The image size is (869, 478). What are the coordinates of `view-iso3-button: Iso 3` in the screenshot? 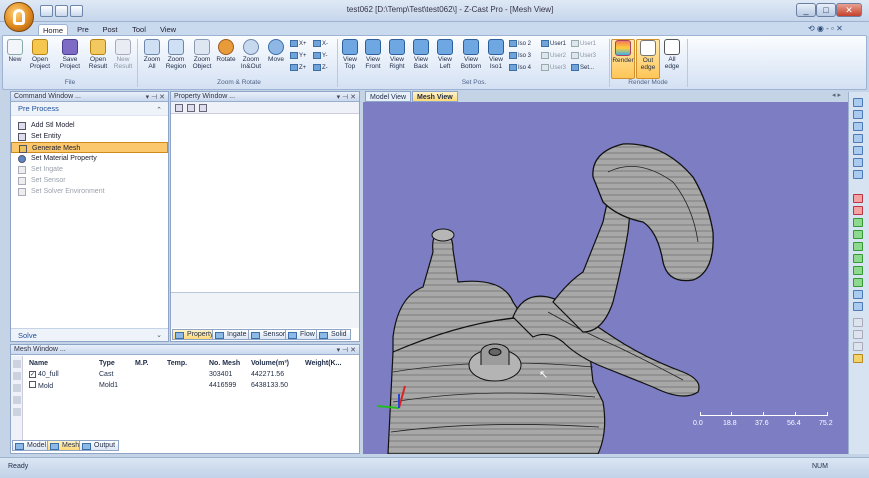 It's located at (520, 56).